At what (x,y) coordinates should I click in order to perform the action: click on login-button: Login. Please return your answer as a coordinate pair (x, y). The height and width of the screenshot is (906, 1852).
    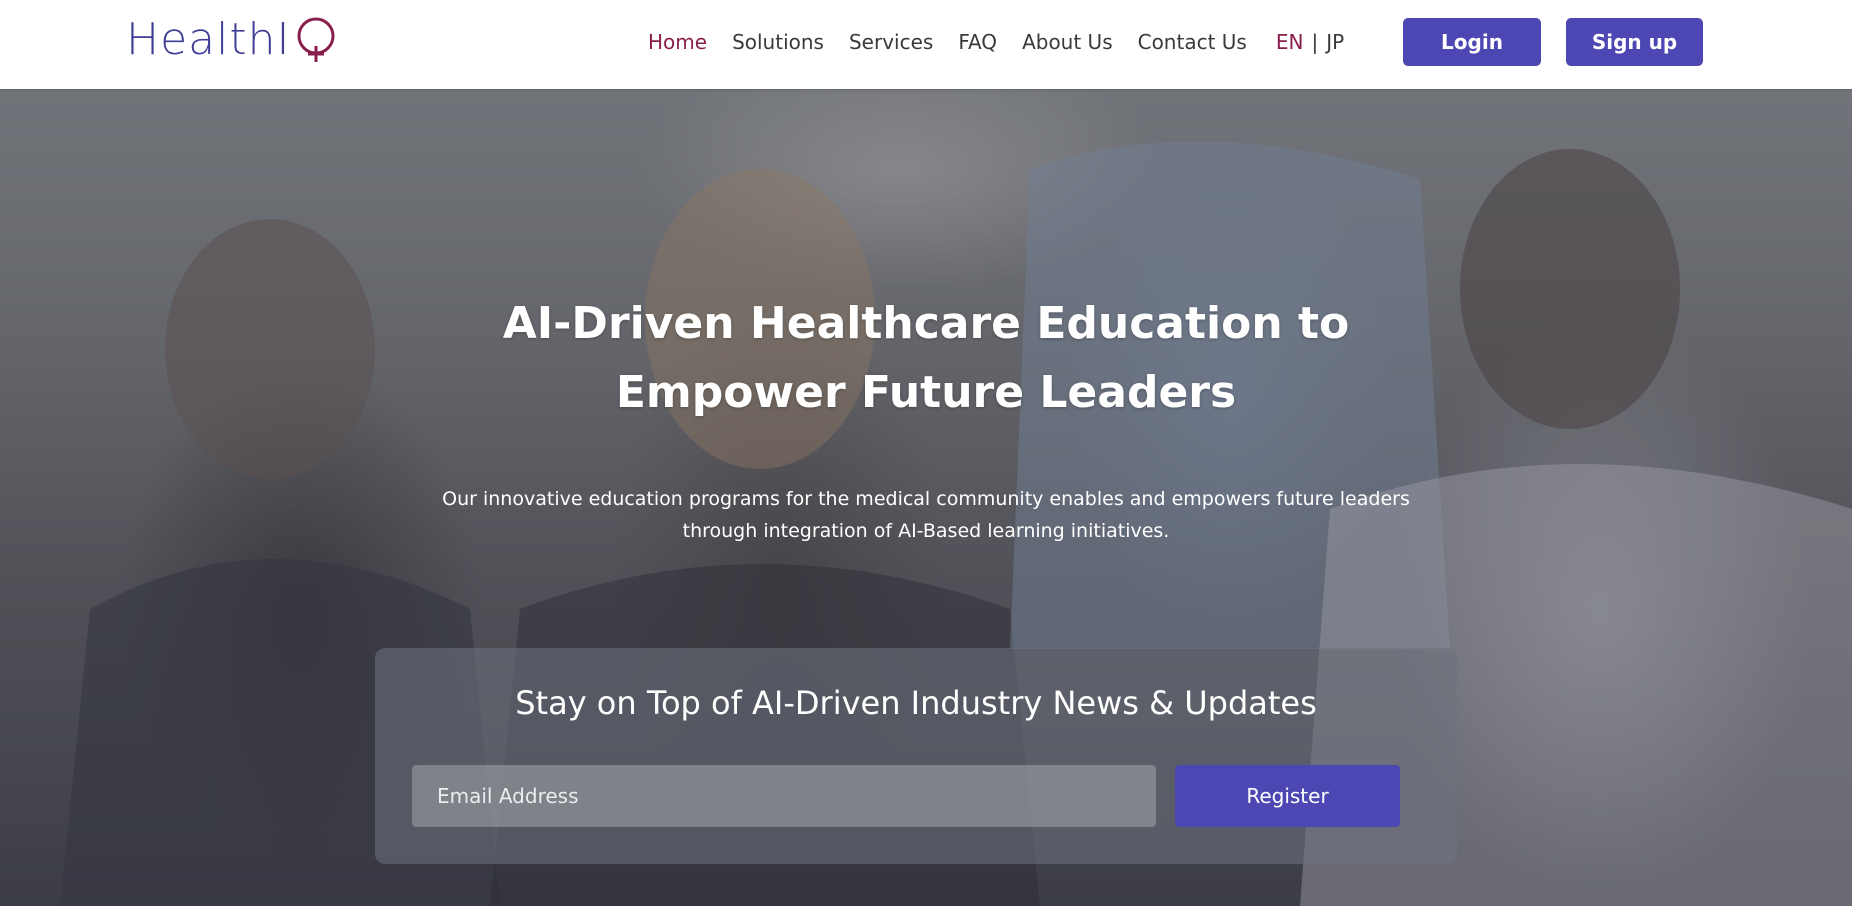
    Looking at the image, I should click on (1472, 42).